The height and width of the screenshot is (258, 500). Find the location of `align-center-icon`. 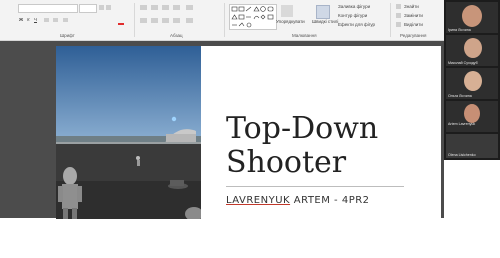

align-center-icon is located at coordinates (154, 20).